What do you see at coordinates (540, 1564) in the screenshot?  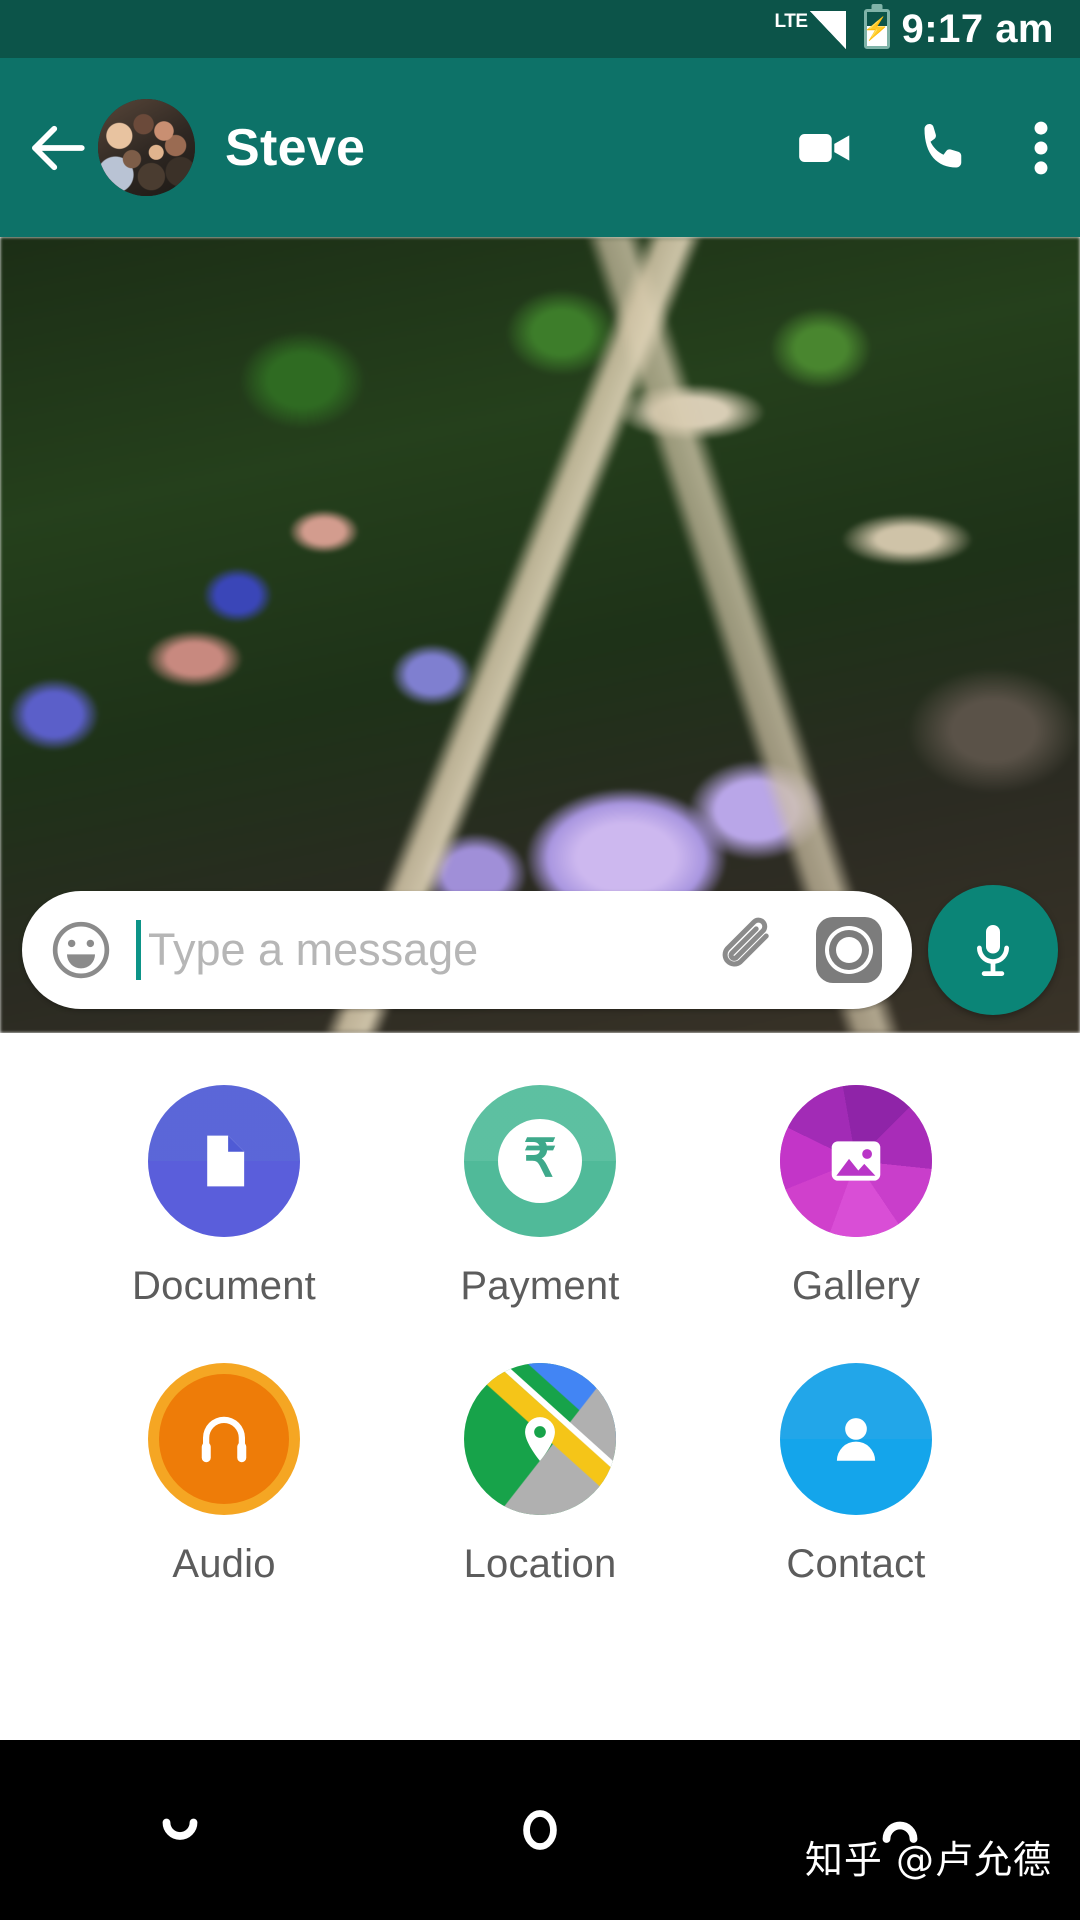 I see `attach-label-location: Location` at bounding box center [540, 1564].